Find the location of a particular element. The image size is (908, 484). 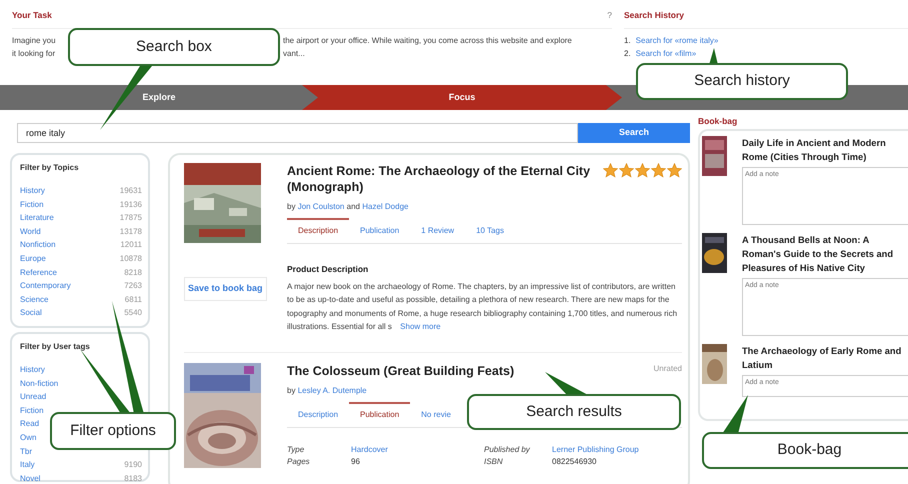

filter-heading: Filter by Topics is located at coordinates (50, 168).